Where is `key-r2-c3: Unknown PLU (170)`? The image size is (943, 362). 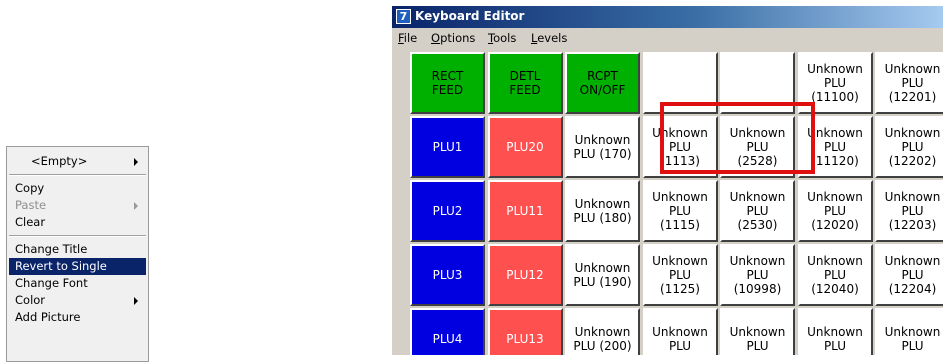
key-r2-c3: Unknown PLU (170) is located at coordinates (602, 147).